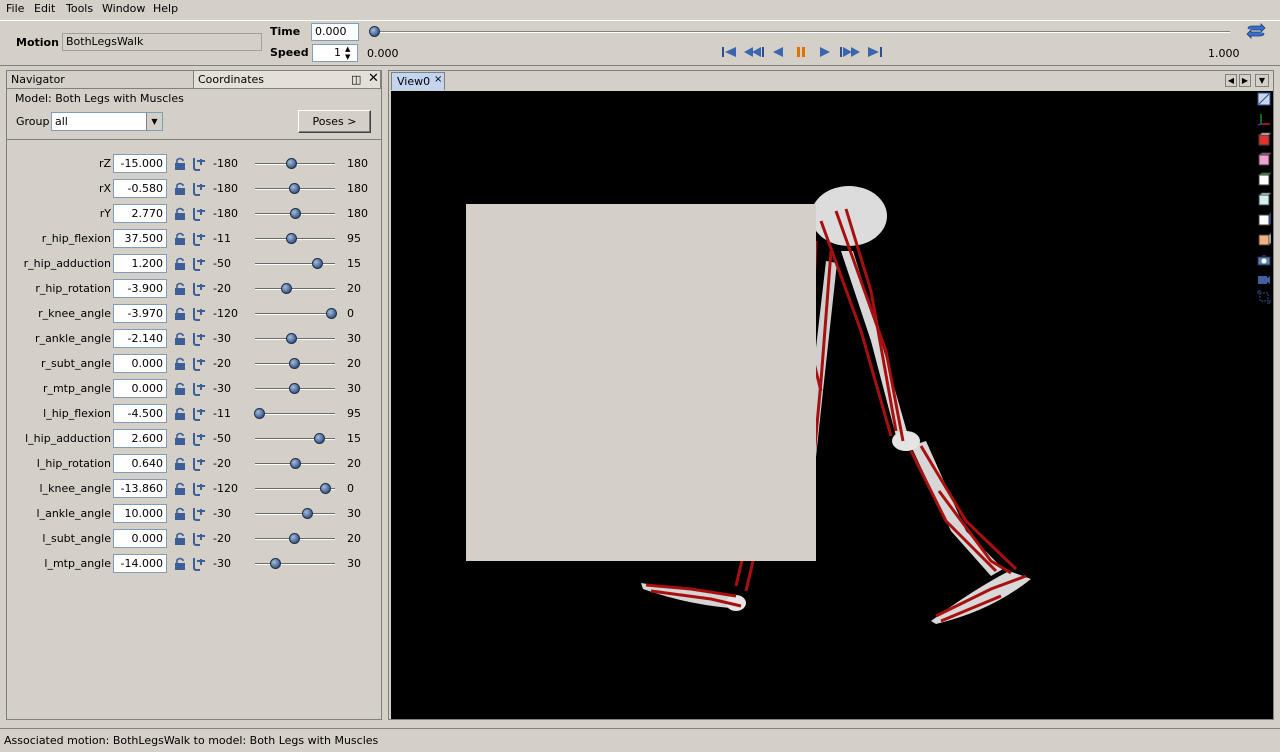 This screenshot has height=752, width=1280. I want to click on time-slider-track, so click(802, 32).